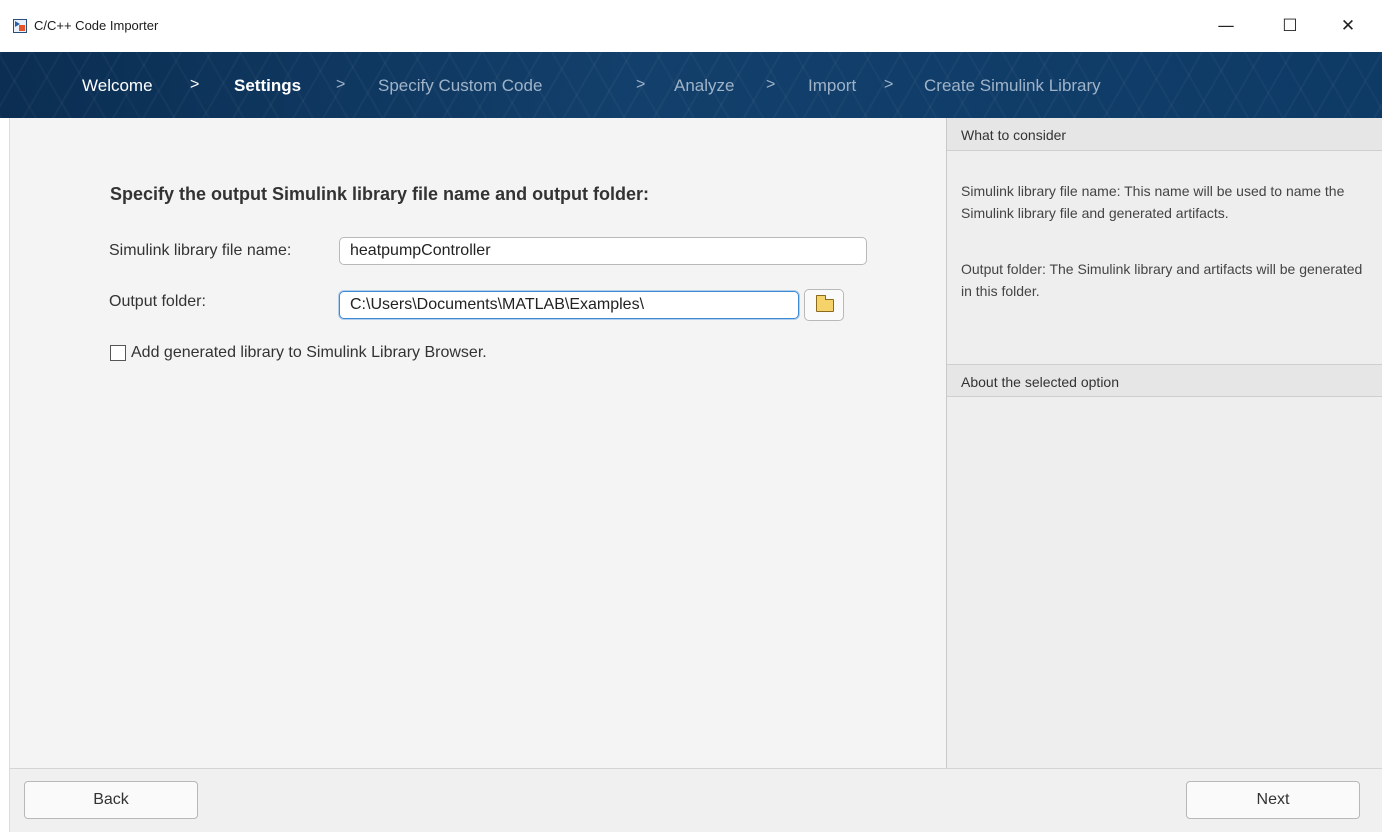  What do you see at coordinates (1226, 26) in the screenshot?
I see `minimize-icon: —` at bounding box center [1226, 26].